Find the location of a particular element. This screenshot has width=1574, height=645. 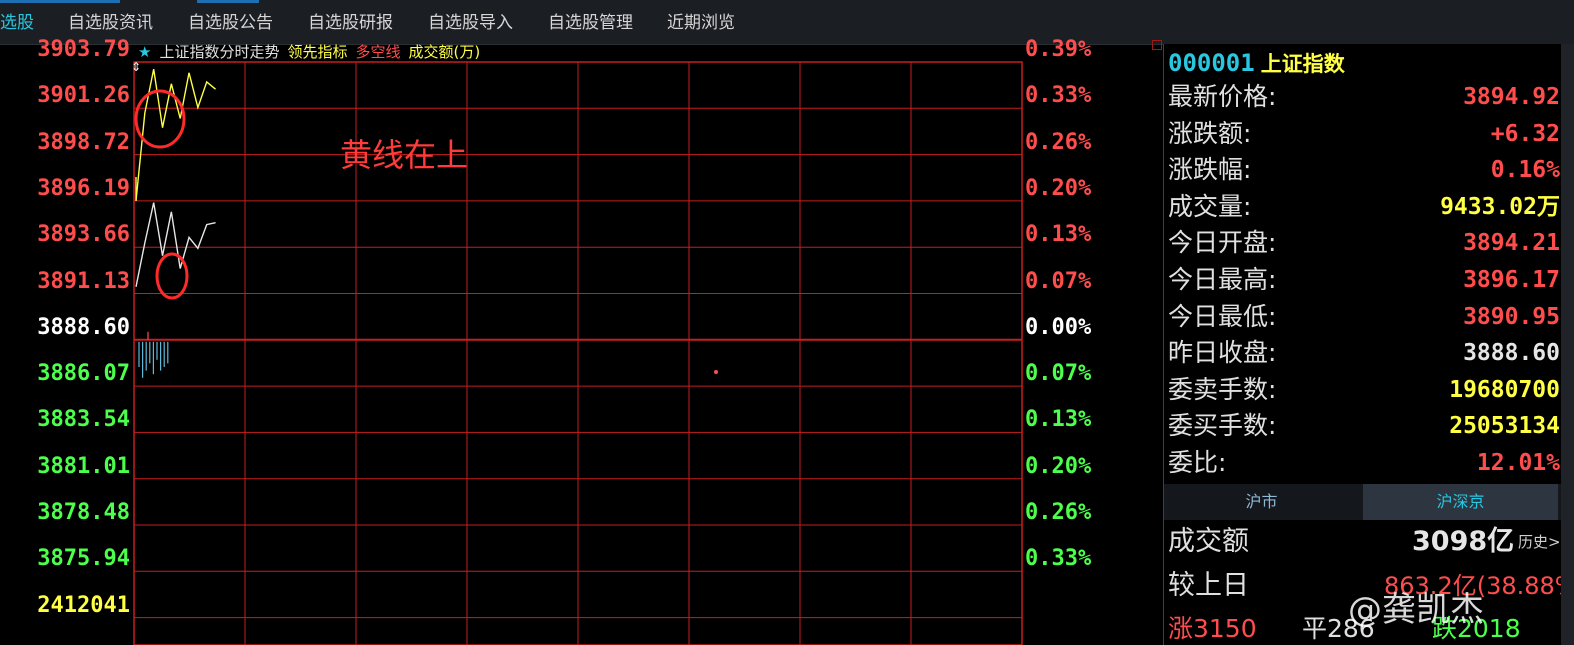

tab-watchlist-news: 自选股资讯 is located at coordinates (110, 23).